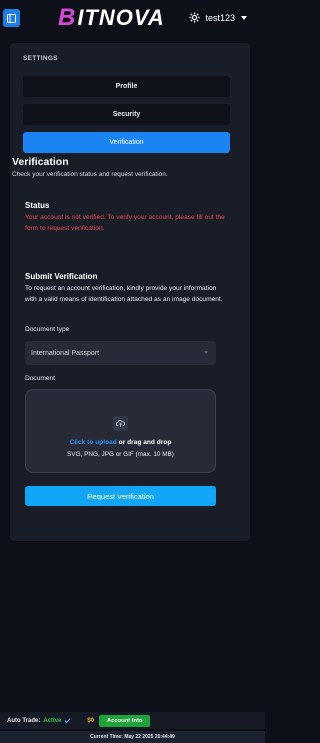 The height and width of the screenshot is (743, 320). Describe the element at coordinates (121, 17) in the screenshot. I see `logo-text: ITNOVA` at that location.